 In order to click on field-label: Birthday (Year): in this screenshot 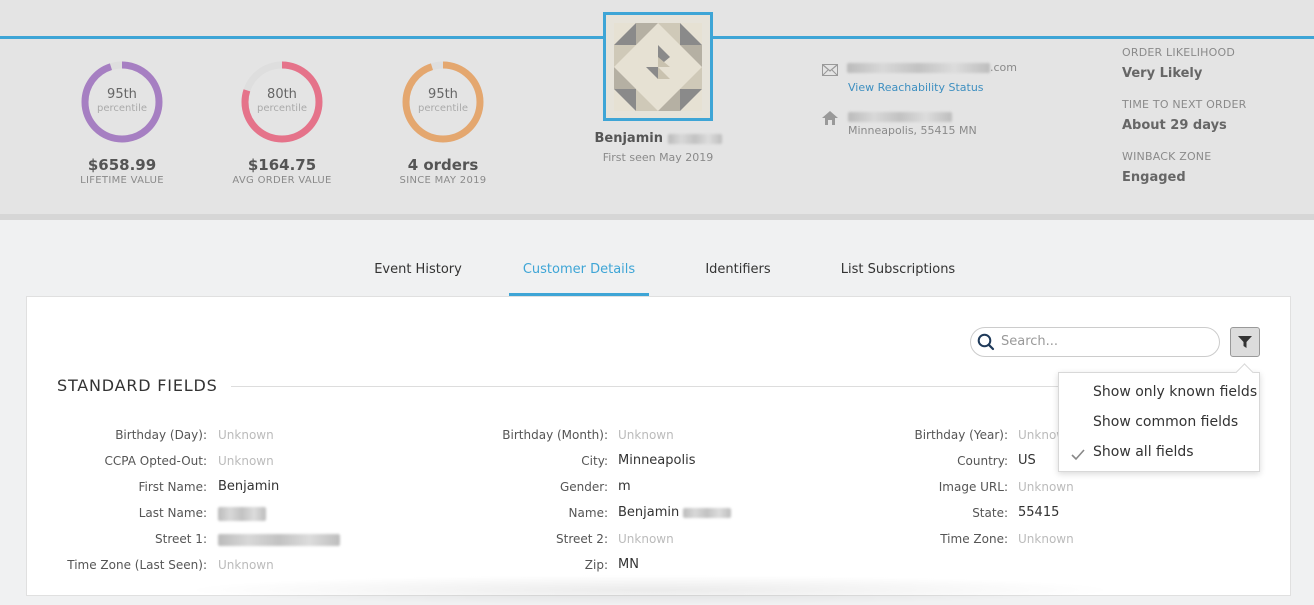, I will do `click(961, 435)`.